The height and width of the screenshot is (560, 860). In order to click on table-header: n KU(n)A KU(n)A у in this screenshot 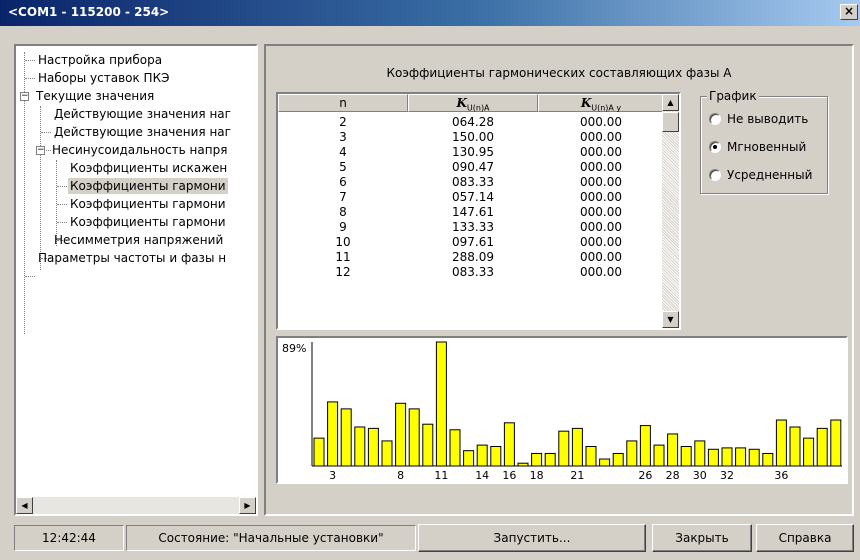, I will do `click(471, 103)`.